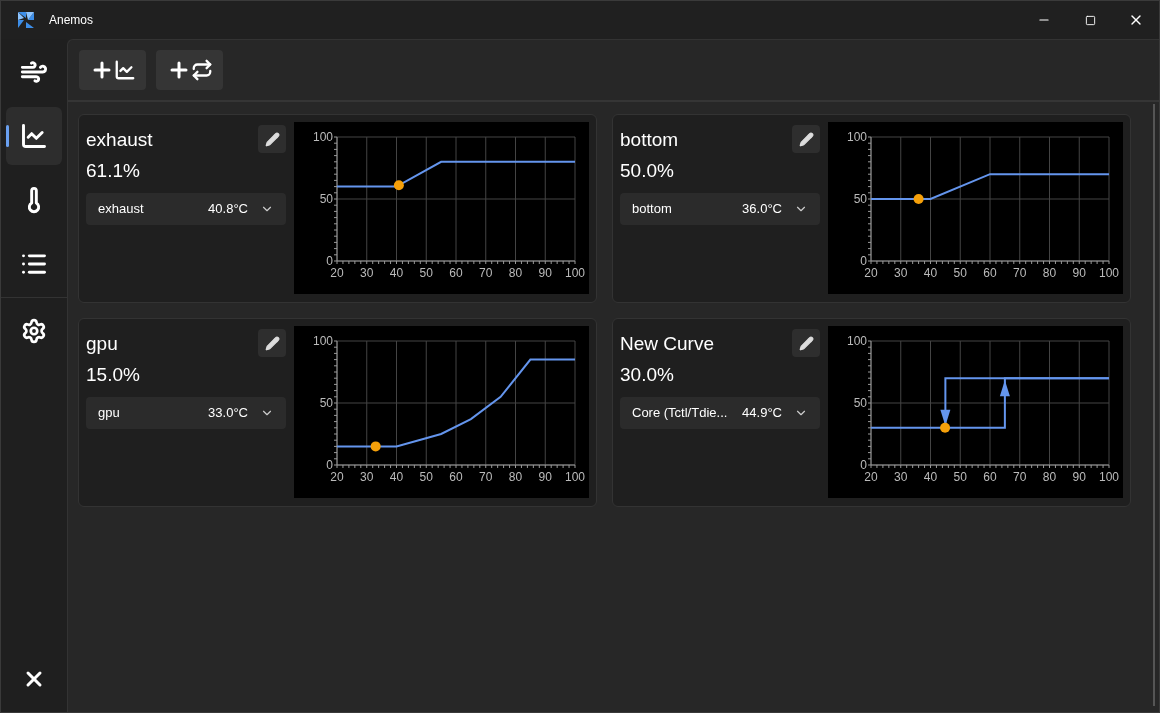  I want to click on curve-name: gpu, so click(102, 344).